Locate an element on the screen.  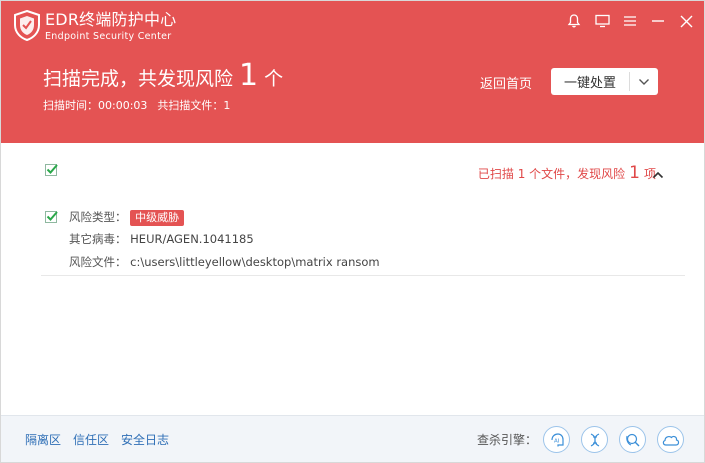
headline-prefix: 扫描完成，共发现风险 is located at coordinates (138, 79).